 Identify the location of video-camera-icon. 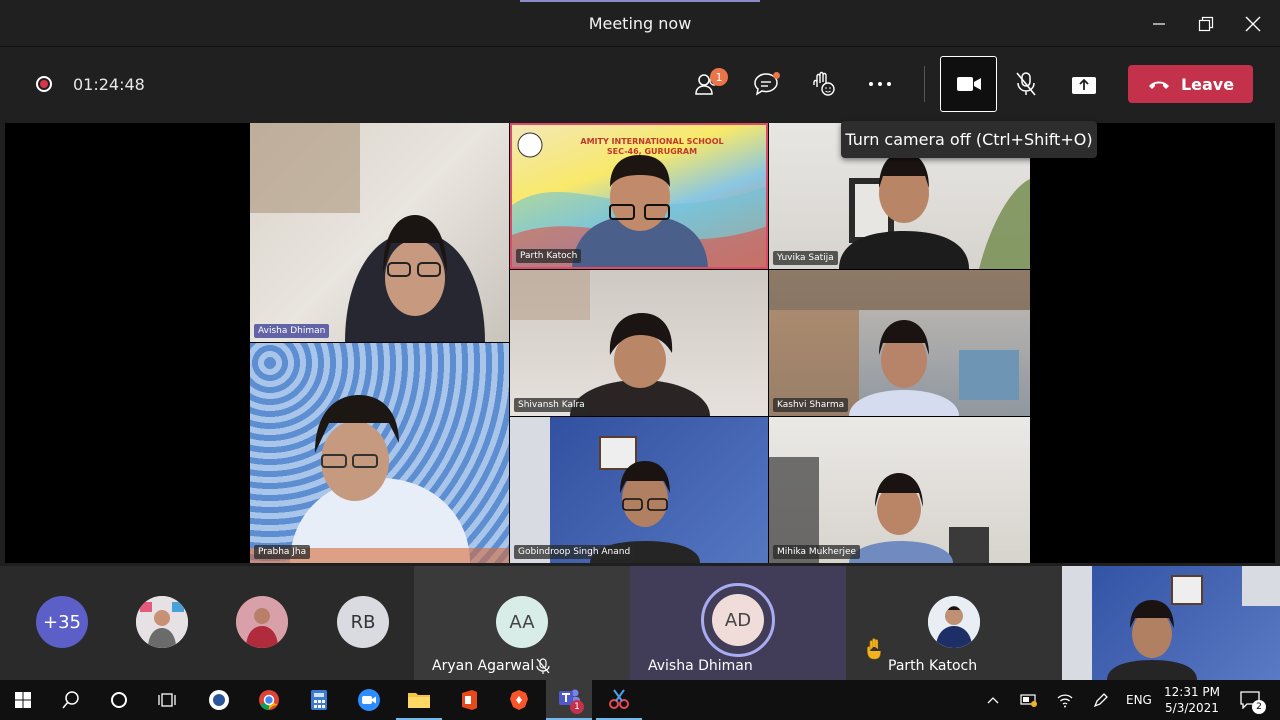
(968, 84).